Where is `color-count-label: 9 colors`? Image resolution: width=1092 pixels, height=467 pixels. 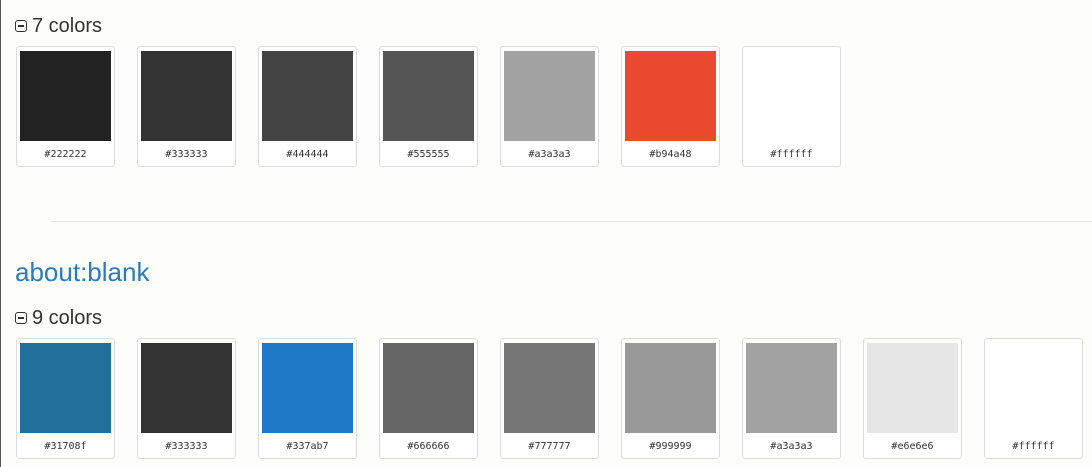
color-count-label: 9 colors is located at coordinates (67, 318).